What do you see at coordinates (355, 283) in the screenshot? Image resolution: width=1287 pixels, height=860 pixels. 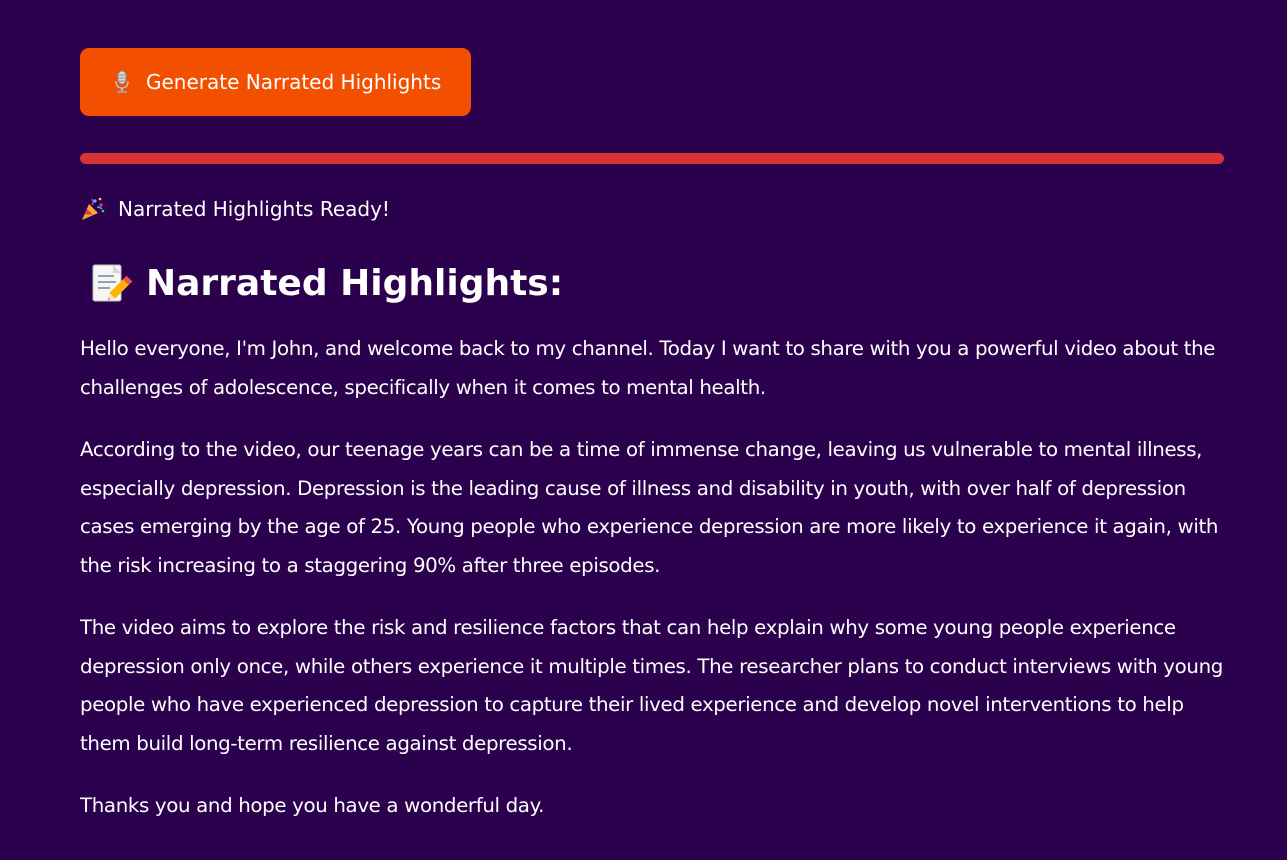 I see `section-title: Narrated Highlights:` at bounding box center [355, 283].